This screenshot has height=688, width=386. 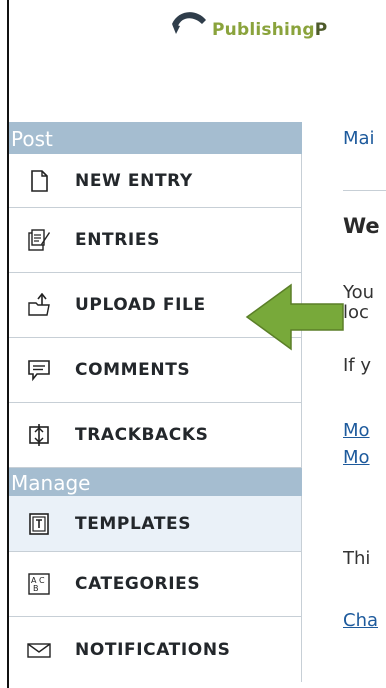 What do you see at coordinates (42, 580) in the screenshot?
I see `svg-text: C` at bounding box center [42, 580].